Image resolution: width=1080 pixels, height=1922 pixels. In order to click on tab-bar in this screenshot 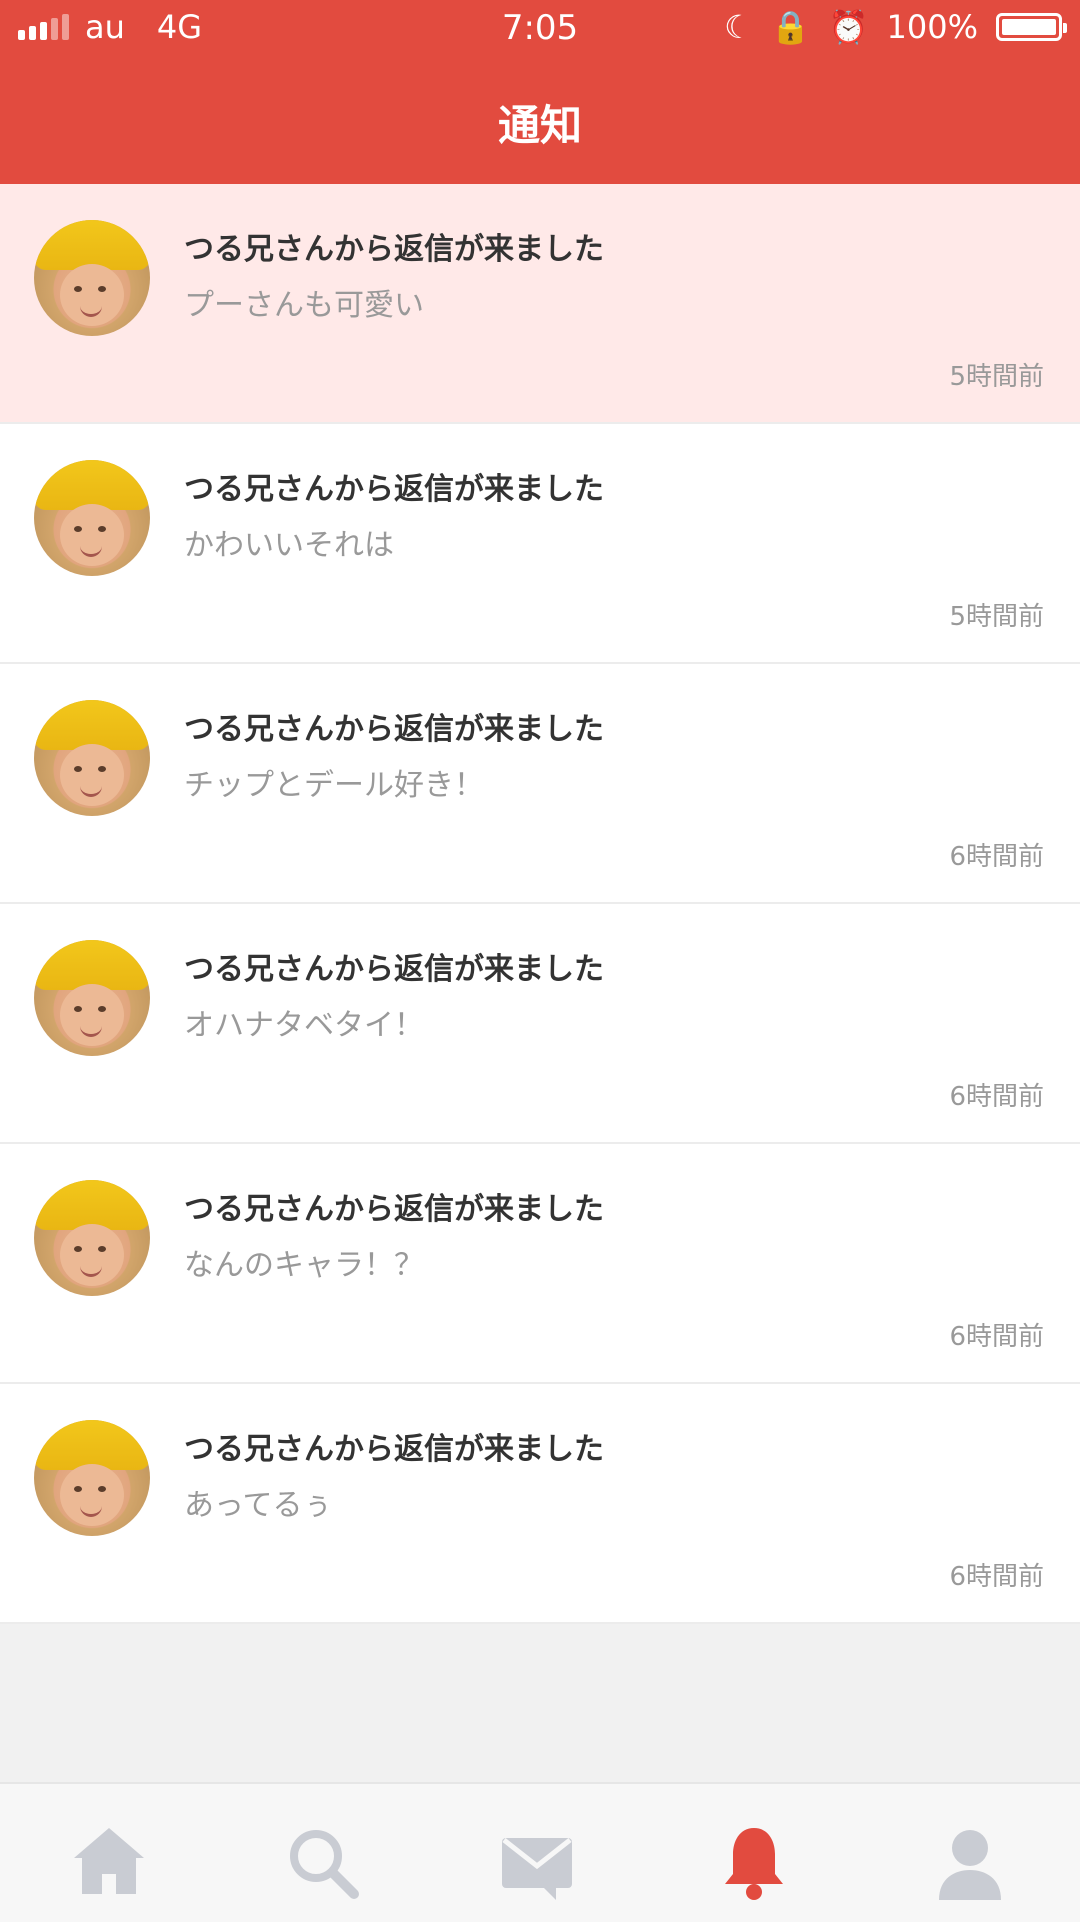, I will do `click(540, 1852)`.